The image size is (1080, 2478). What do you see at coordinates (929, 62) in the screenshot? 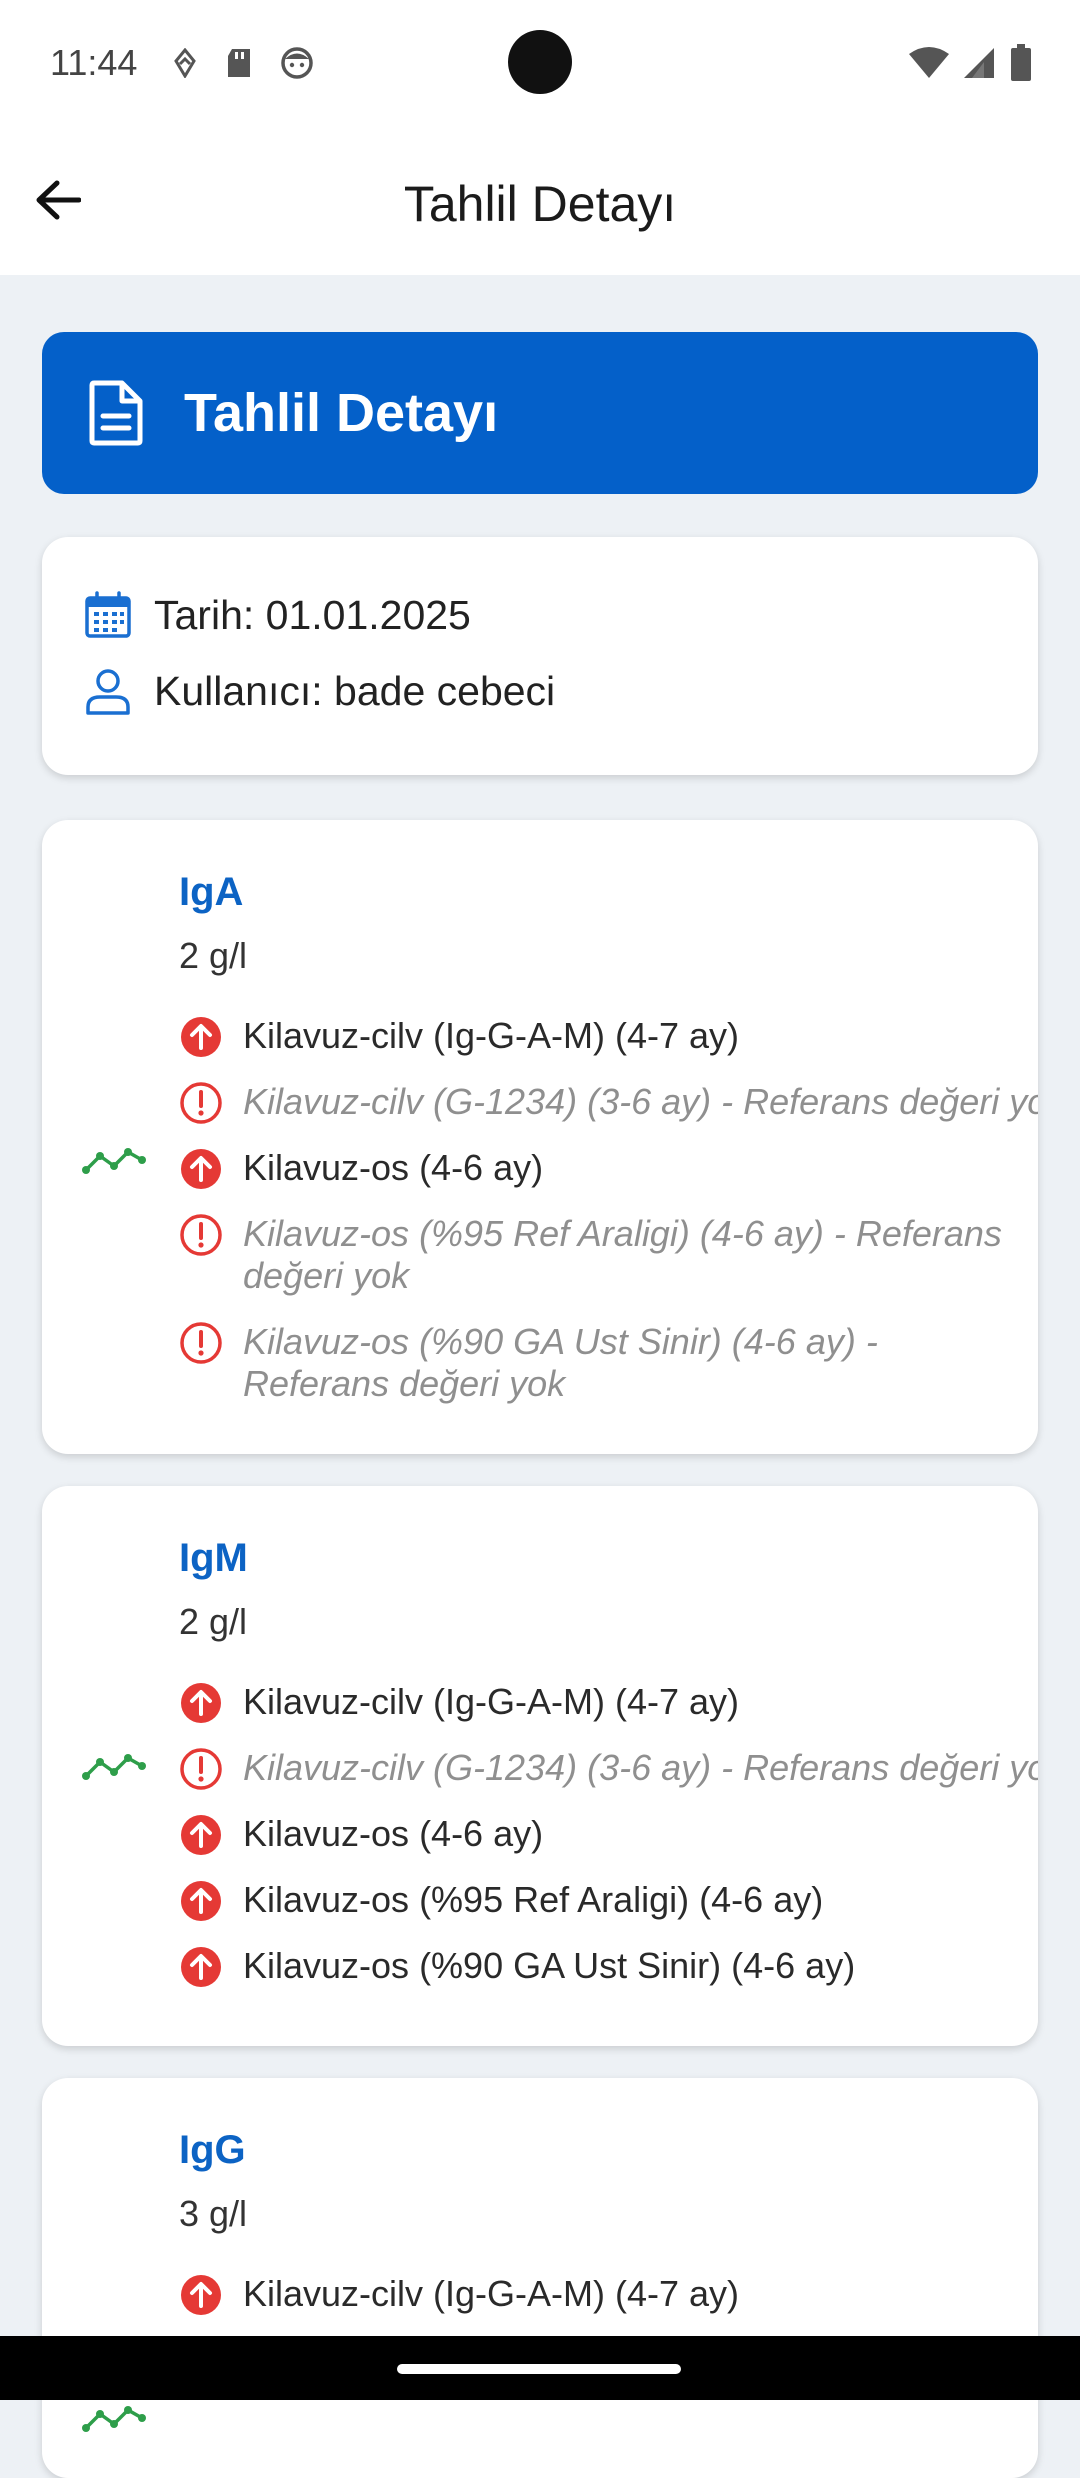
I see `wifi-icon` at bounding box center [929, 62].